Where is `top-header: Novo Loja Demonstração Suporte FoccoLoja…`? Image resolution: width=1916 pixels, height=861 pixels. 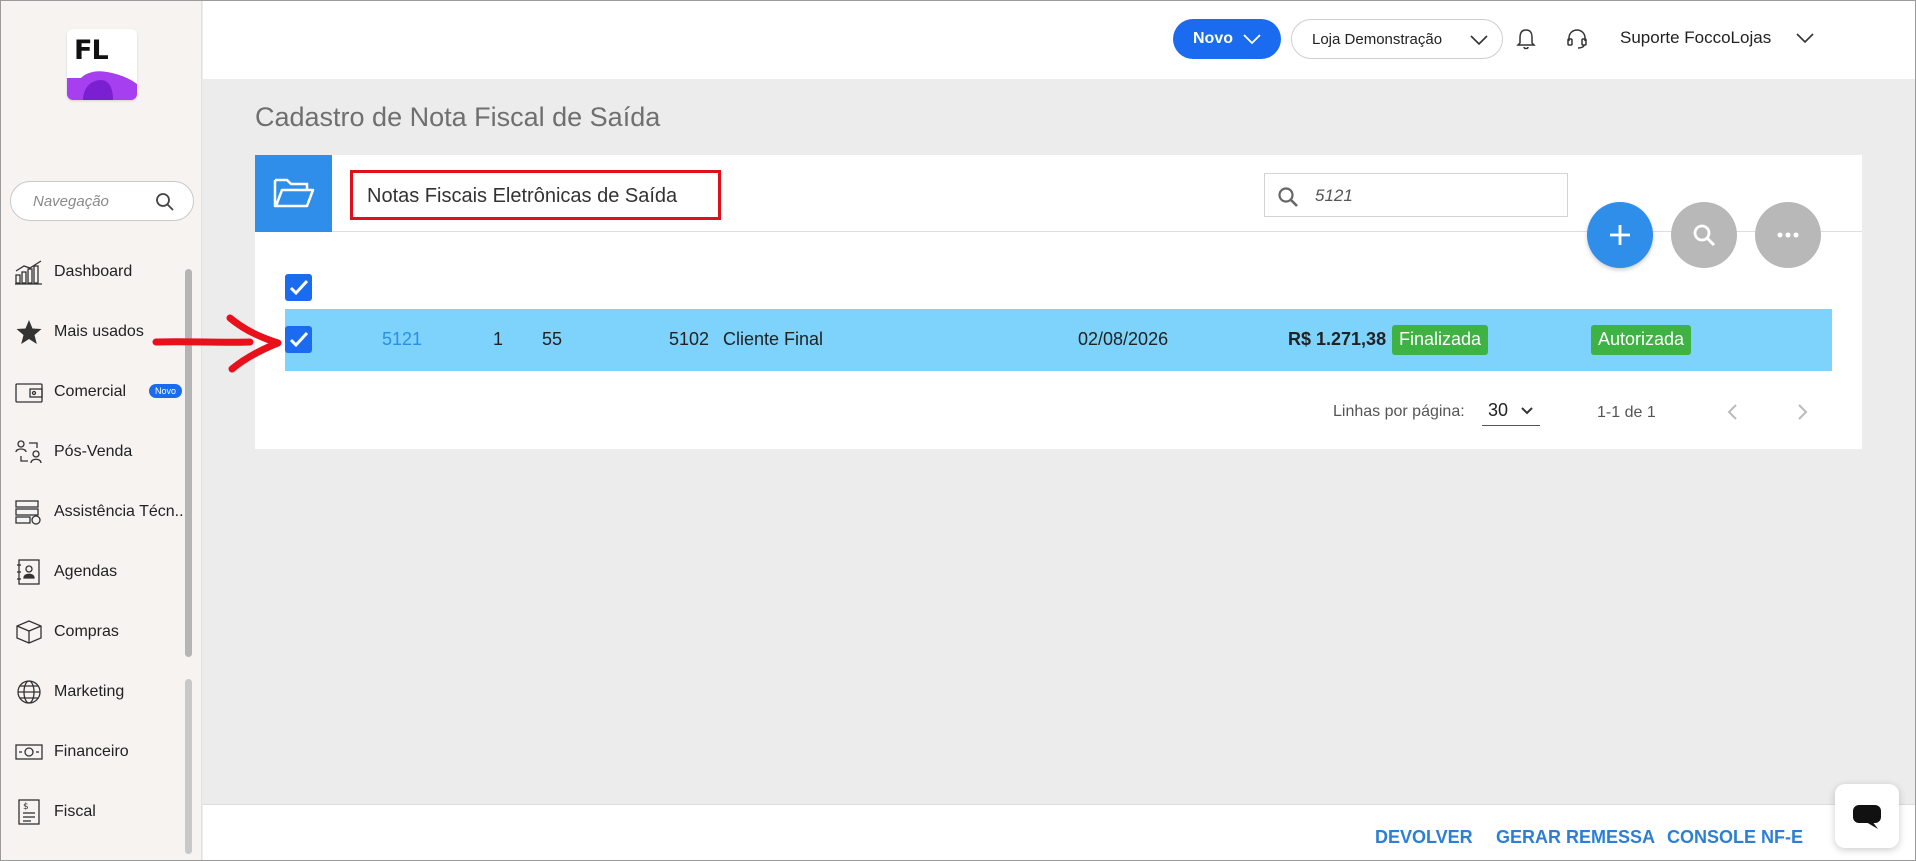
top-header: Novo Loja Demonstração Suporte FoccoLoja… is located at coordinates (1059, 40).